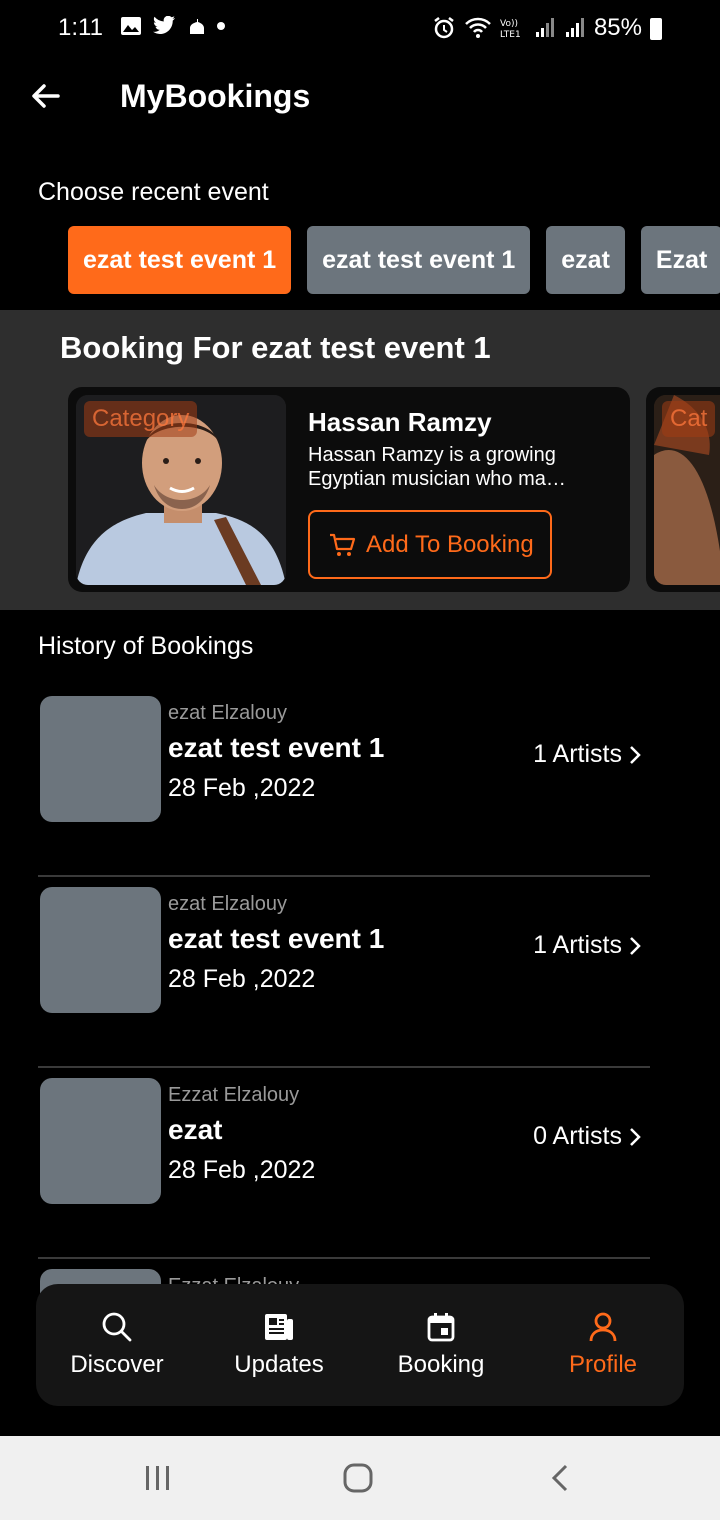 The height and width of the screenshot is (1520, 720). Describe the element at coordinates (343, 544) in the screenshot. I see `cart-icon` at that location.